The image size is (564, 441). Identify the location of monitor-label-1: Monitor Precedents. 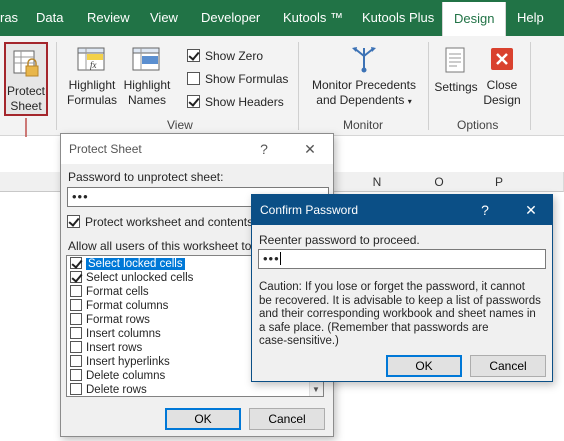
(364, 85).